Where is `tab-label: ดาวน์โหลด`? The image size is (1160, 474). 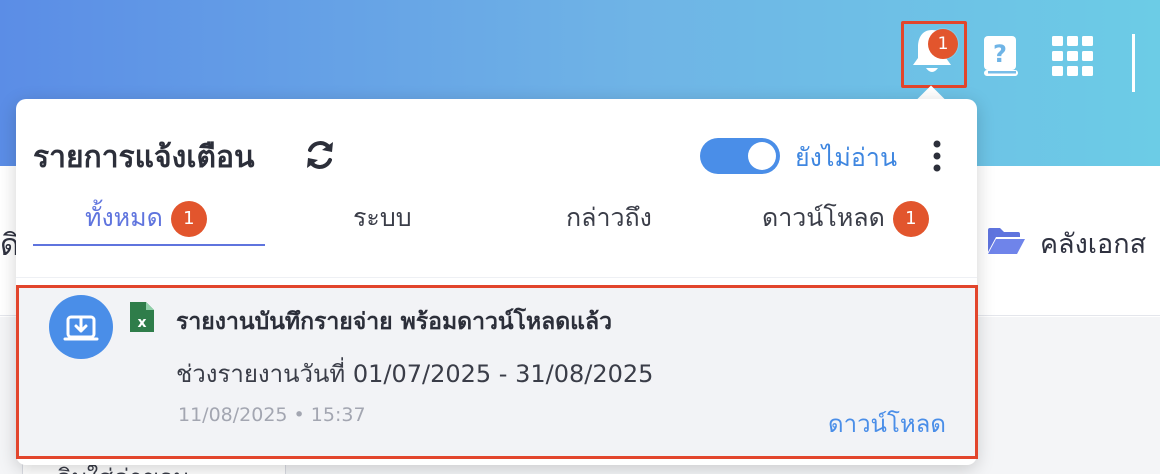 tab-label: ดาวน์โหลด is located at coordinates (823, 217).